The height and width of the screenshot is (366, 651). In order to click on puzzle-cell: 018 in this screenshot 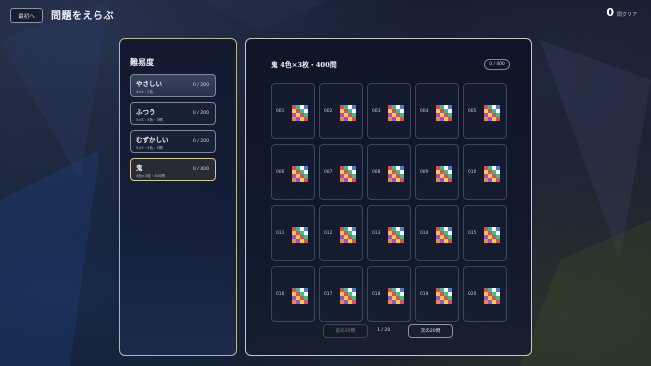, I will do `click(389, 294)`.